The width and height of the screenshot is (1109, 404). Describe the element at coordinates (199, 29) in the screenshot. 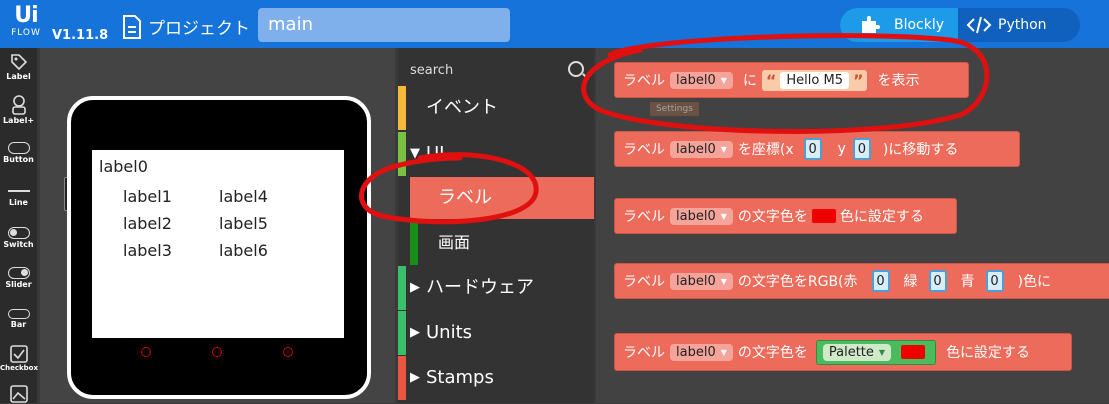

I see `project-label: プロジェクト` at that location.